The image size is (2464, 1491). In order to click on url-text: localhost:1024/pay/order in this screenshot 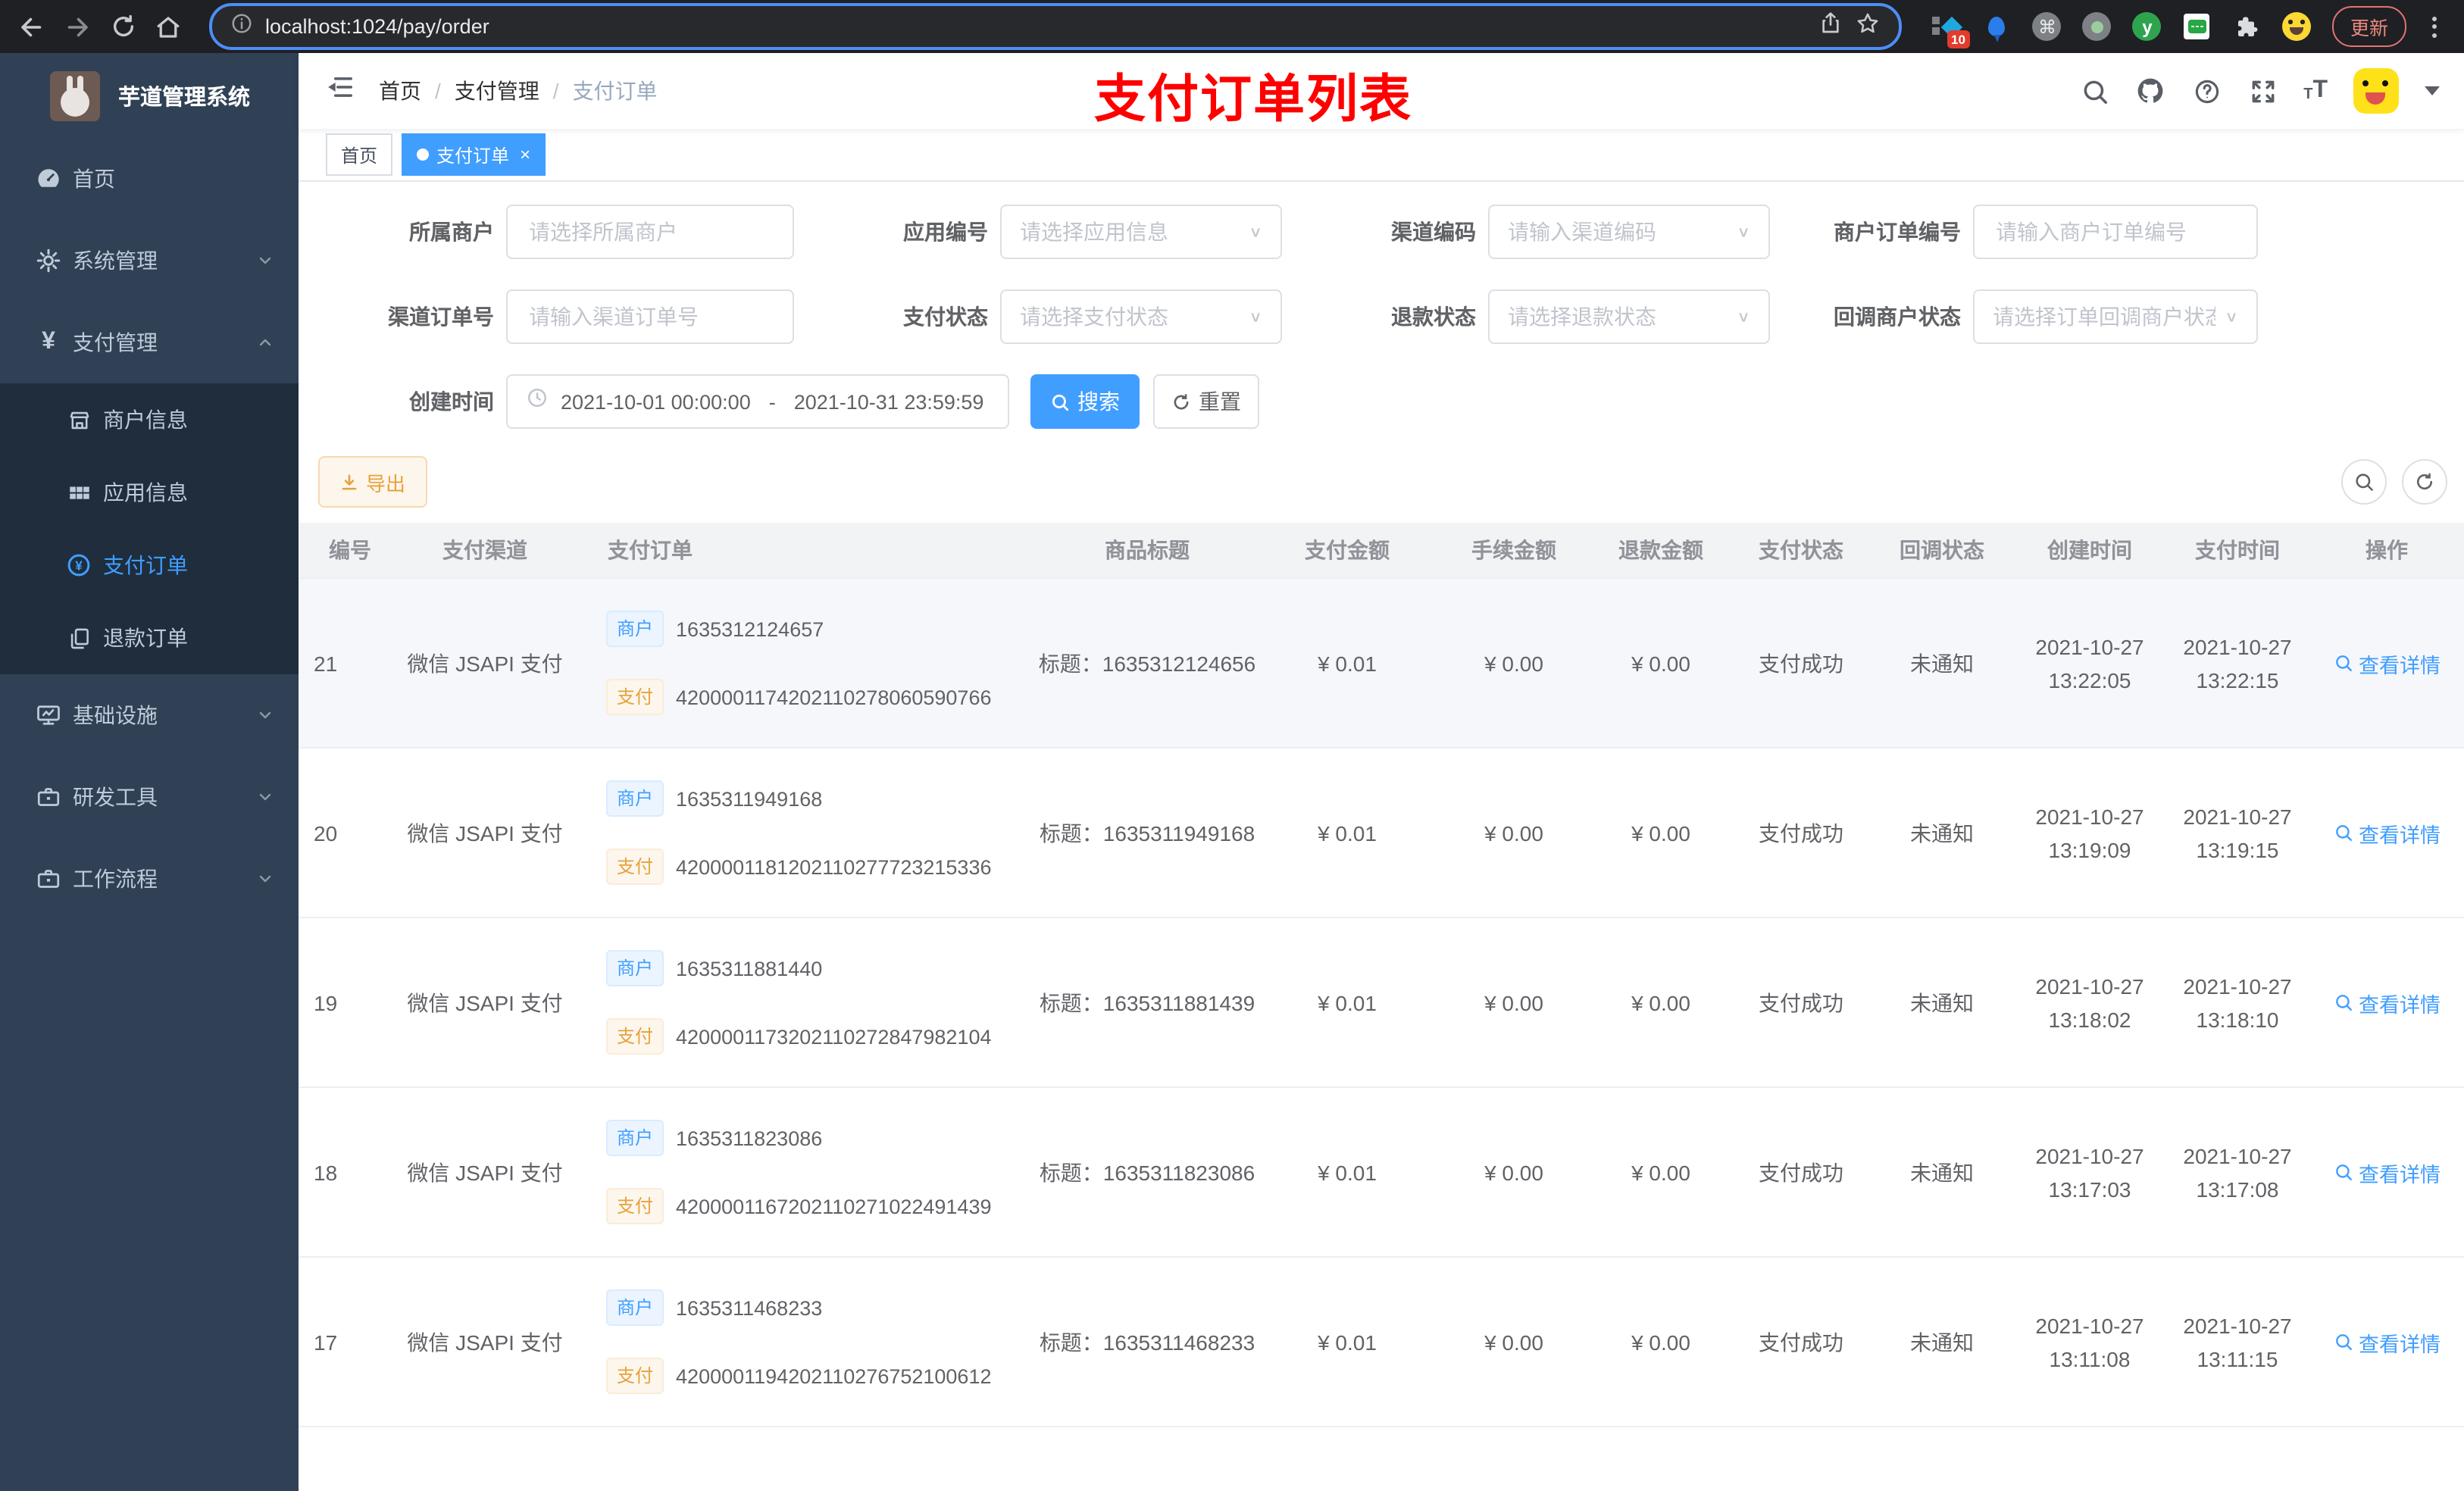, I will do `click(1035, 26)`.